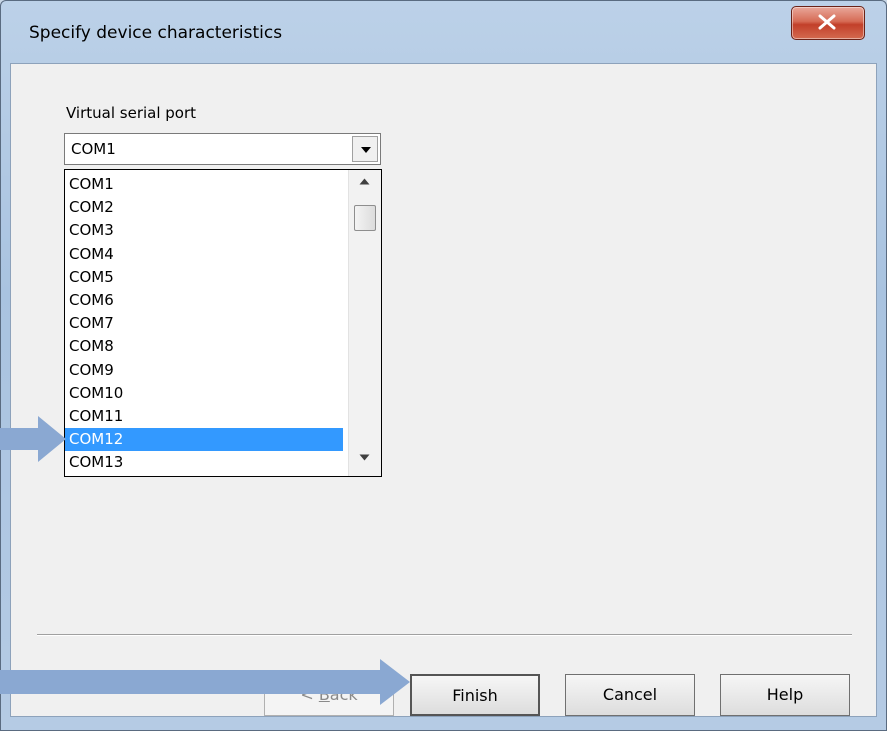 The image size is (887, 731). What do you see at coordinates (204, 254) in the screenshot?
I see `dropdown-option-com4: COM4` at bounding box center [204, 254].